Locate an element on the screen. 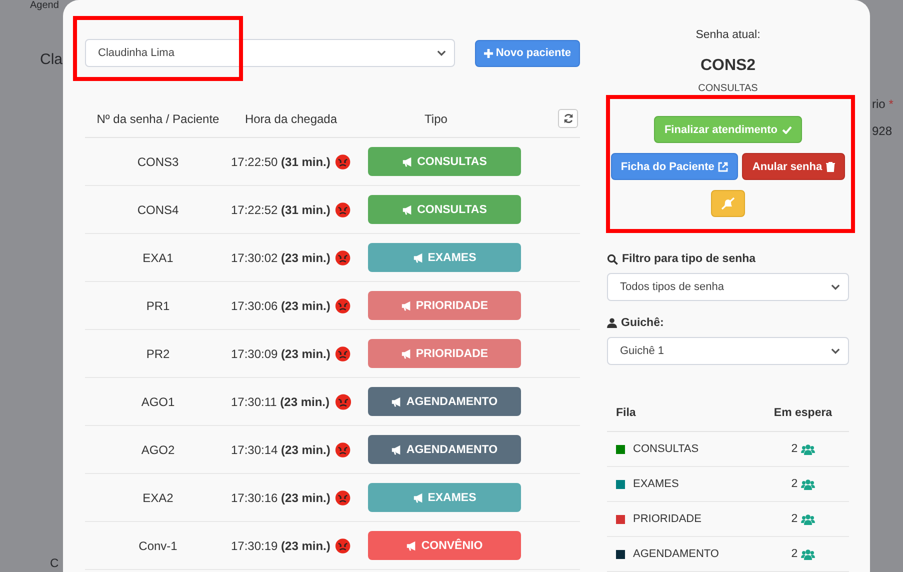 The image size is (903, 572). ticket-cell-text: CONS3 is located at coordinates (158, 161).